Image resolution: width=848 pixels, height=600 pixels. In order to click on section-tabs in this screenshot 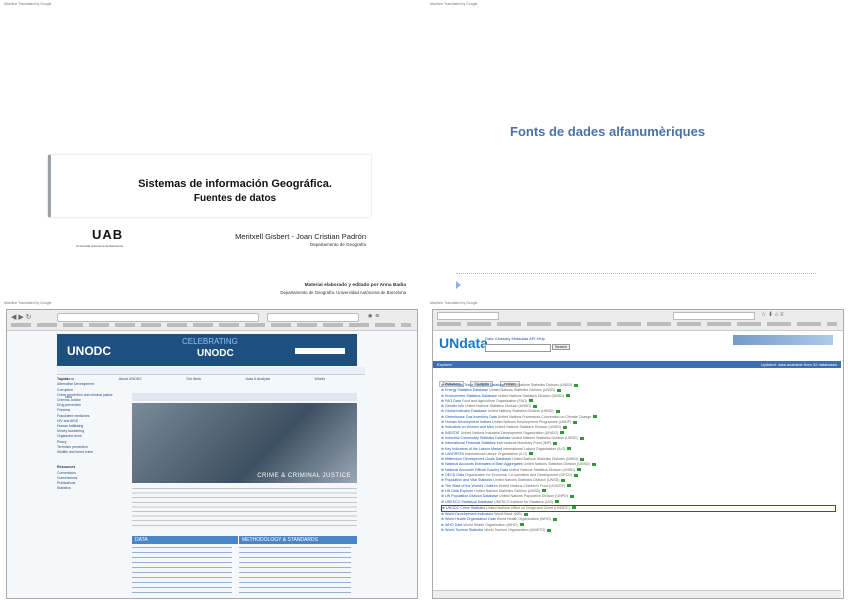, I will do `click(244, 397)`.